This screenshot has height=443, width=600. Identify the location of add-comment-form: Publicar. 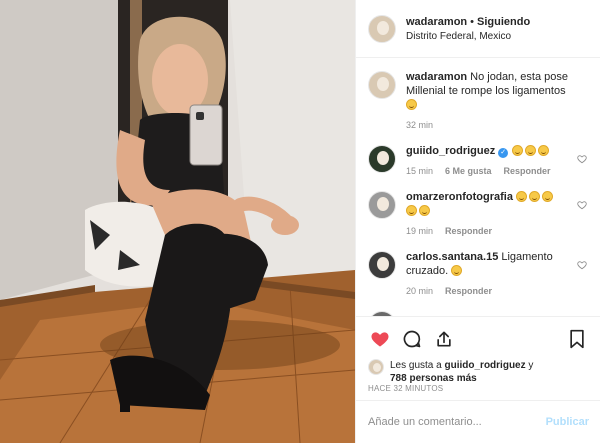
(478, 421).